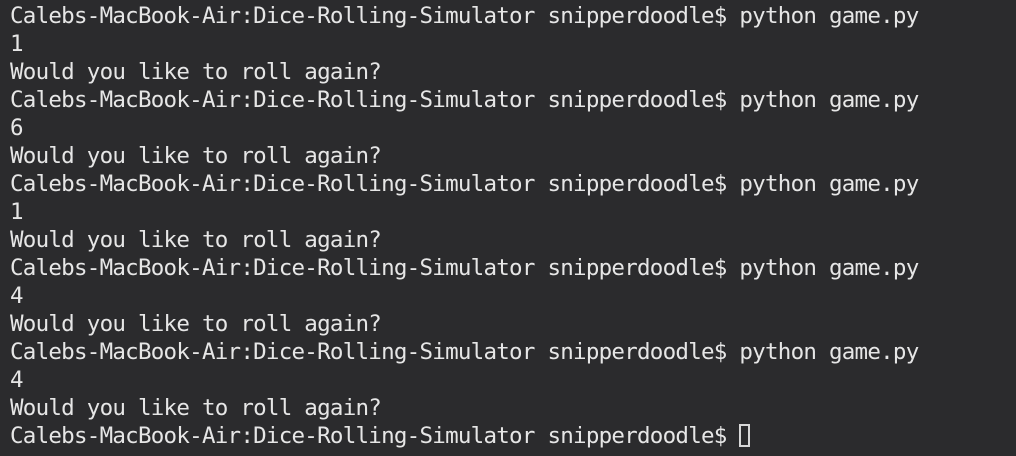 The width and height of the screenshot is (1016, 456). What do you see at coordinates (17, 128) in the screenshot?
I see `terminal-line-output: 6` at bounding box center [17, 128].